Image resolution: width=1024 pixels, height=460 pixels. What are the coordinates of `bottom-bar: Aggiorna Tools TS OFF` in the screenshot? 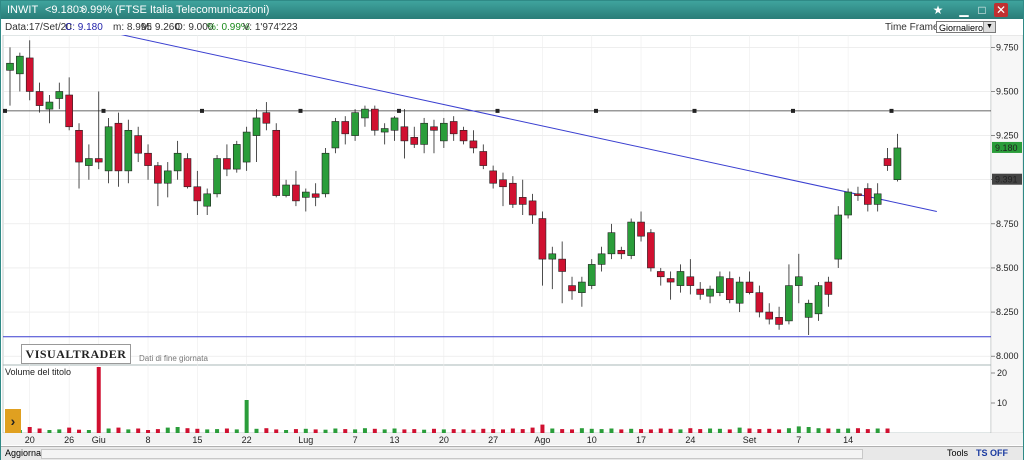 It's located at (512, 453).